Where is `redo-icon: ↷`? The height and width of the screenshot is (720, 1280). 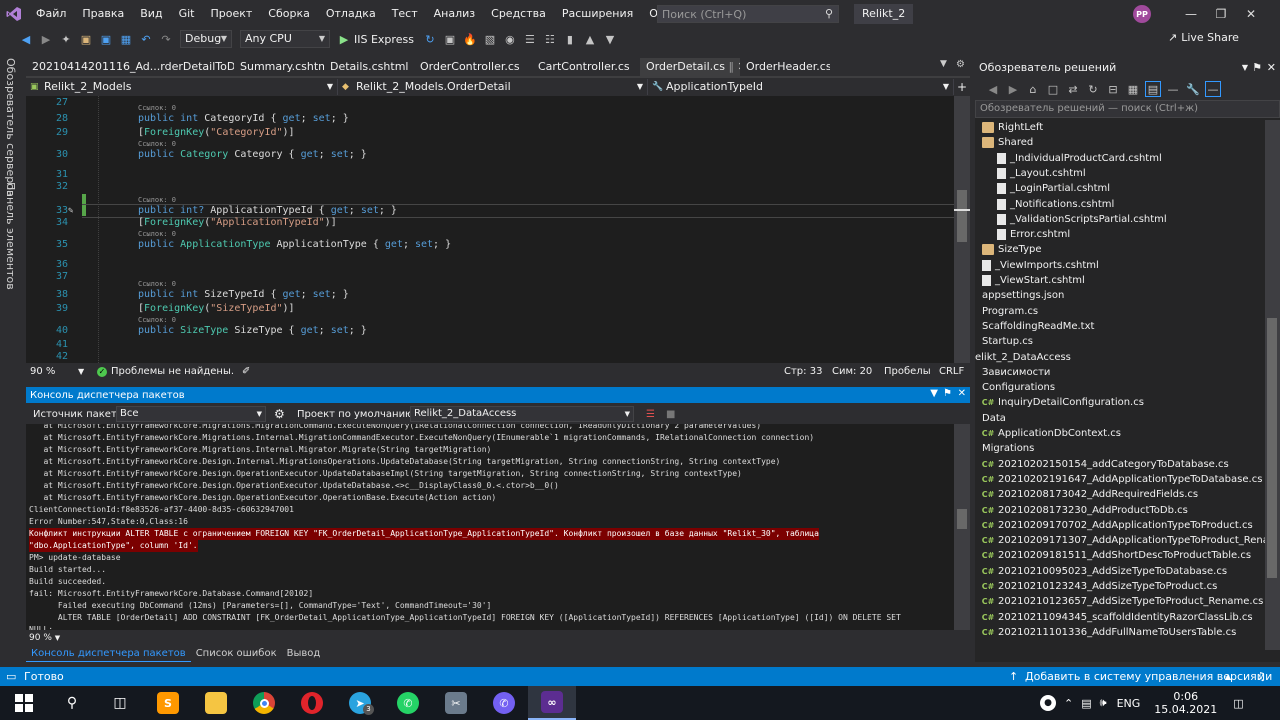
redo-icon: ↷ is located at coordinates (166, 39).